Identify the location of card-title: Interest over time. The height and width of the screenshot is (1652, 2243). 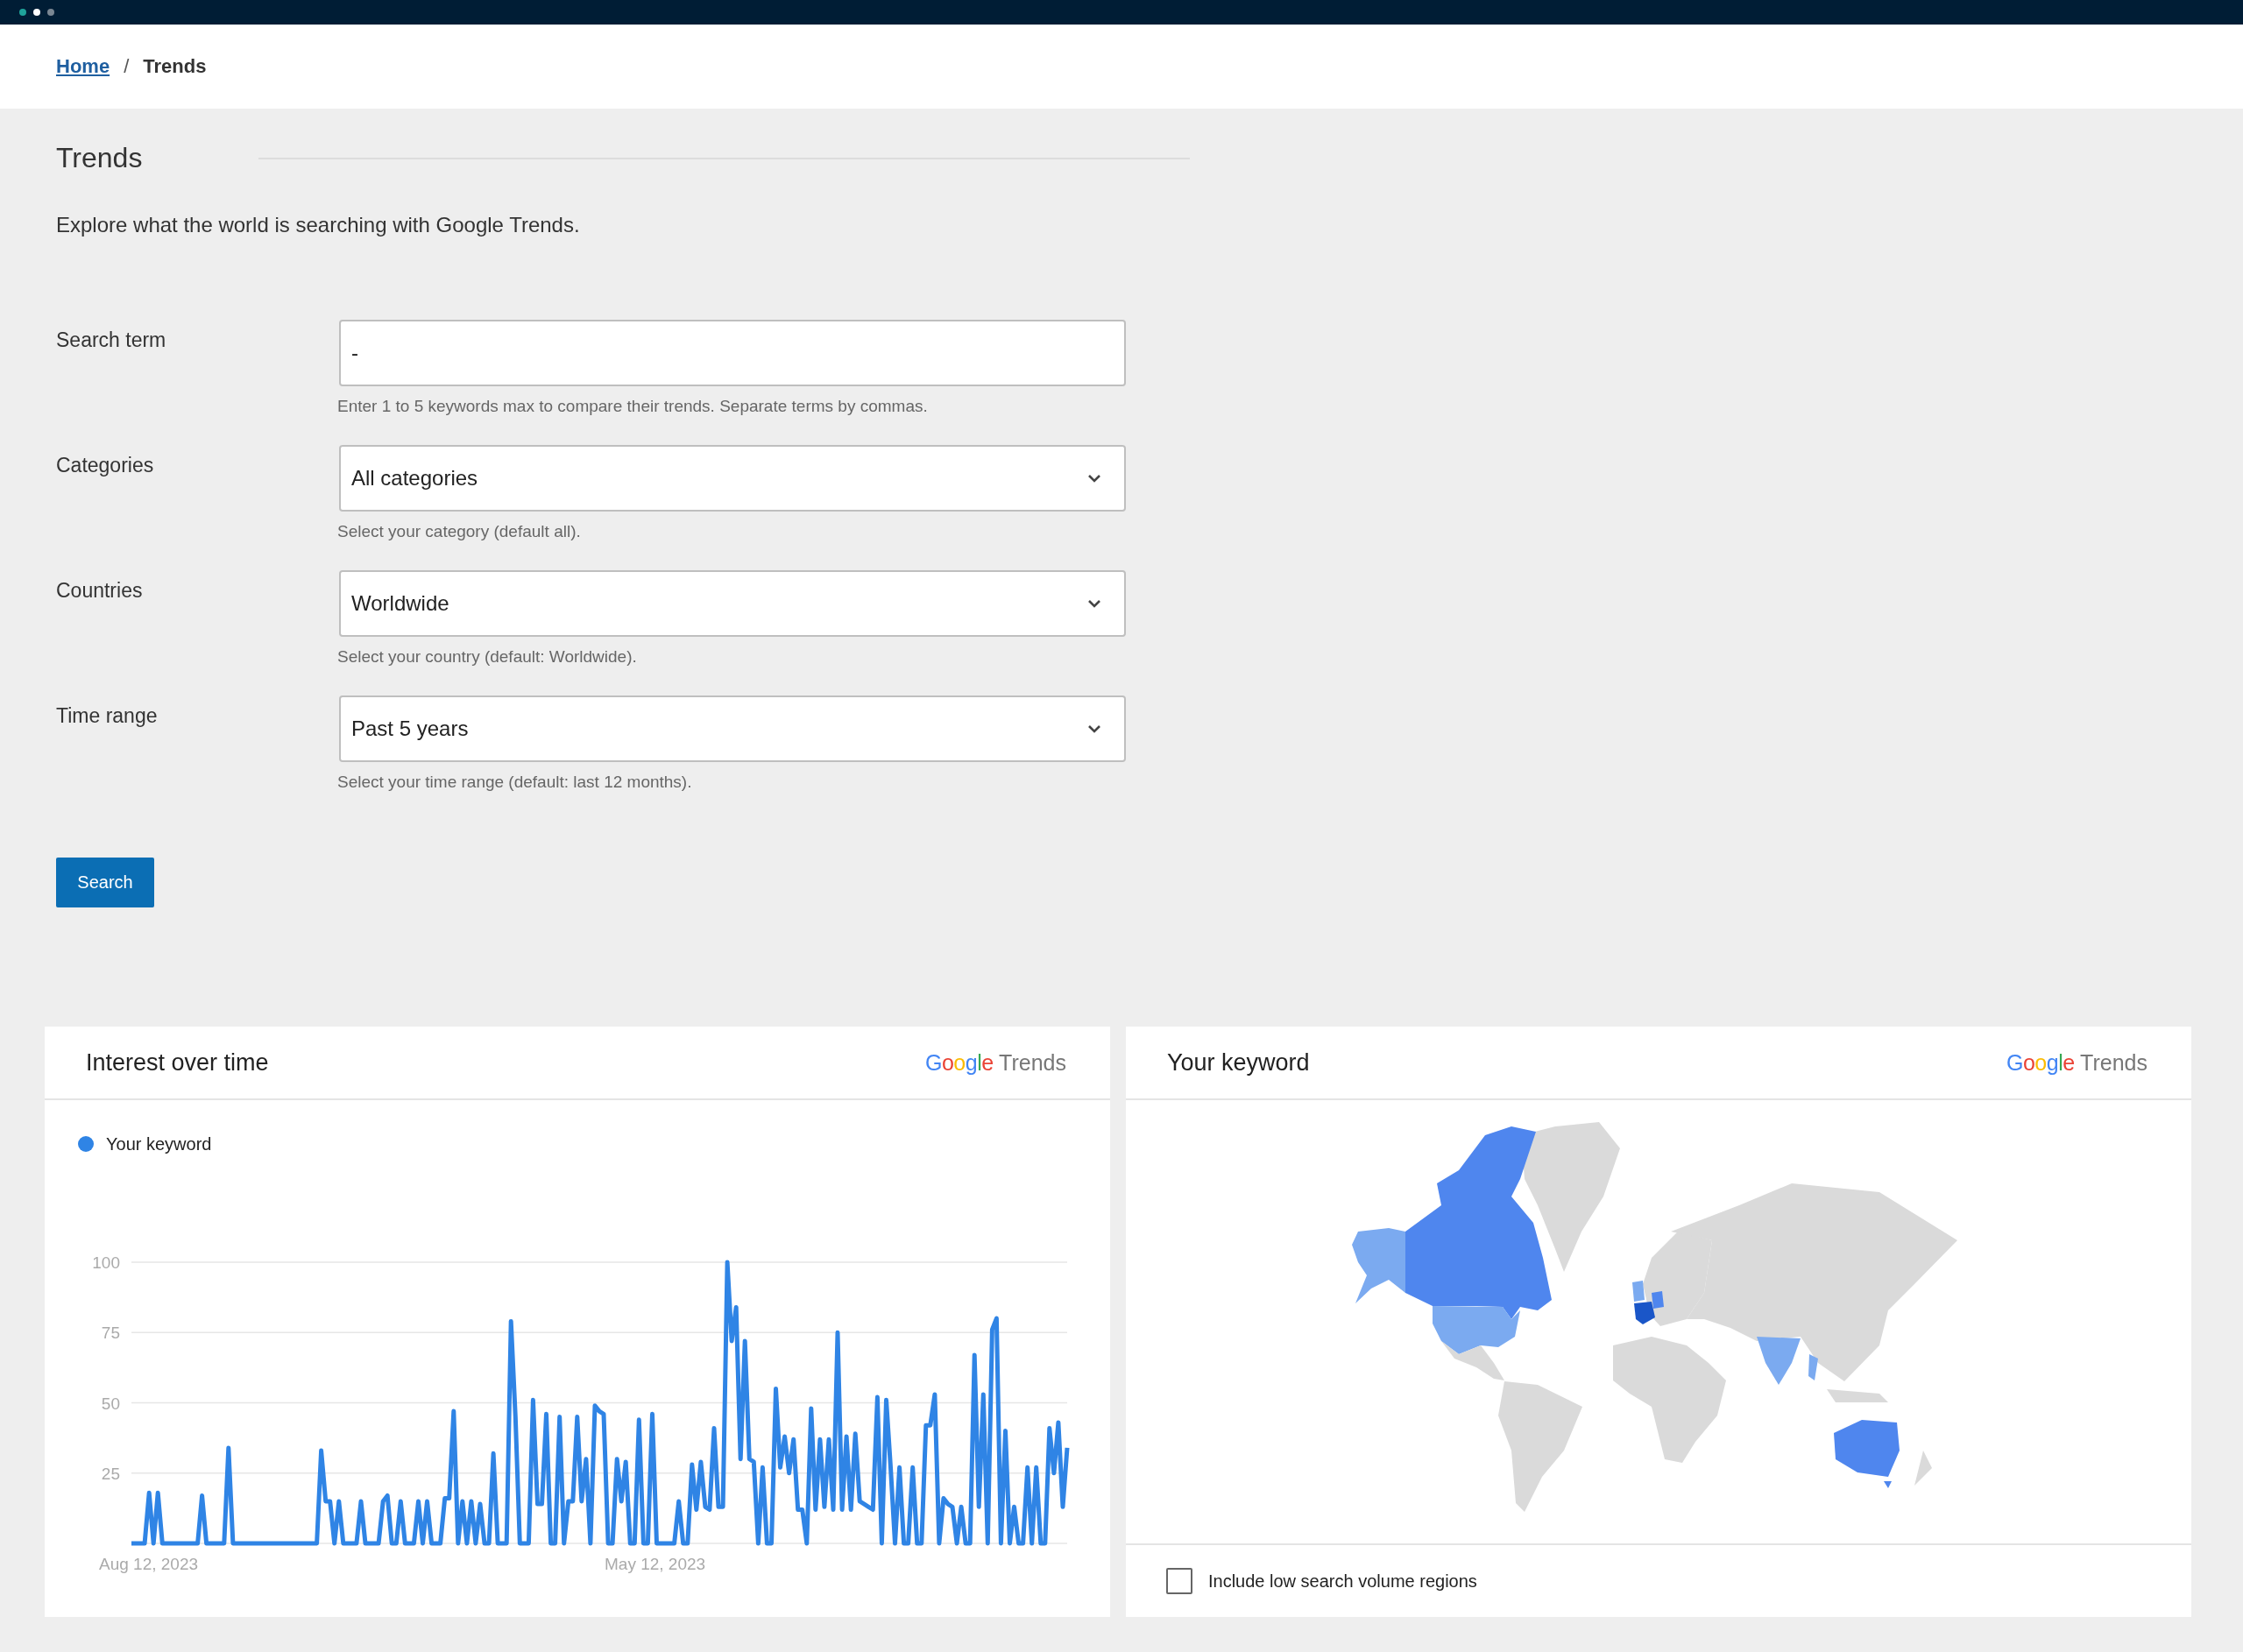
(178, 1062).